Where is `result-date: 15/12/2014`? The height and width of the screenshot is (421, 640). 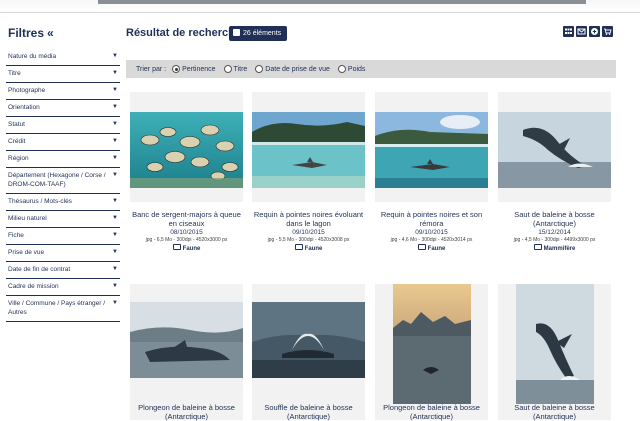 result-date: 15/12/2014 is located at coordinates (554, 232).